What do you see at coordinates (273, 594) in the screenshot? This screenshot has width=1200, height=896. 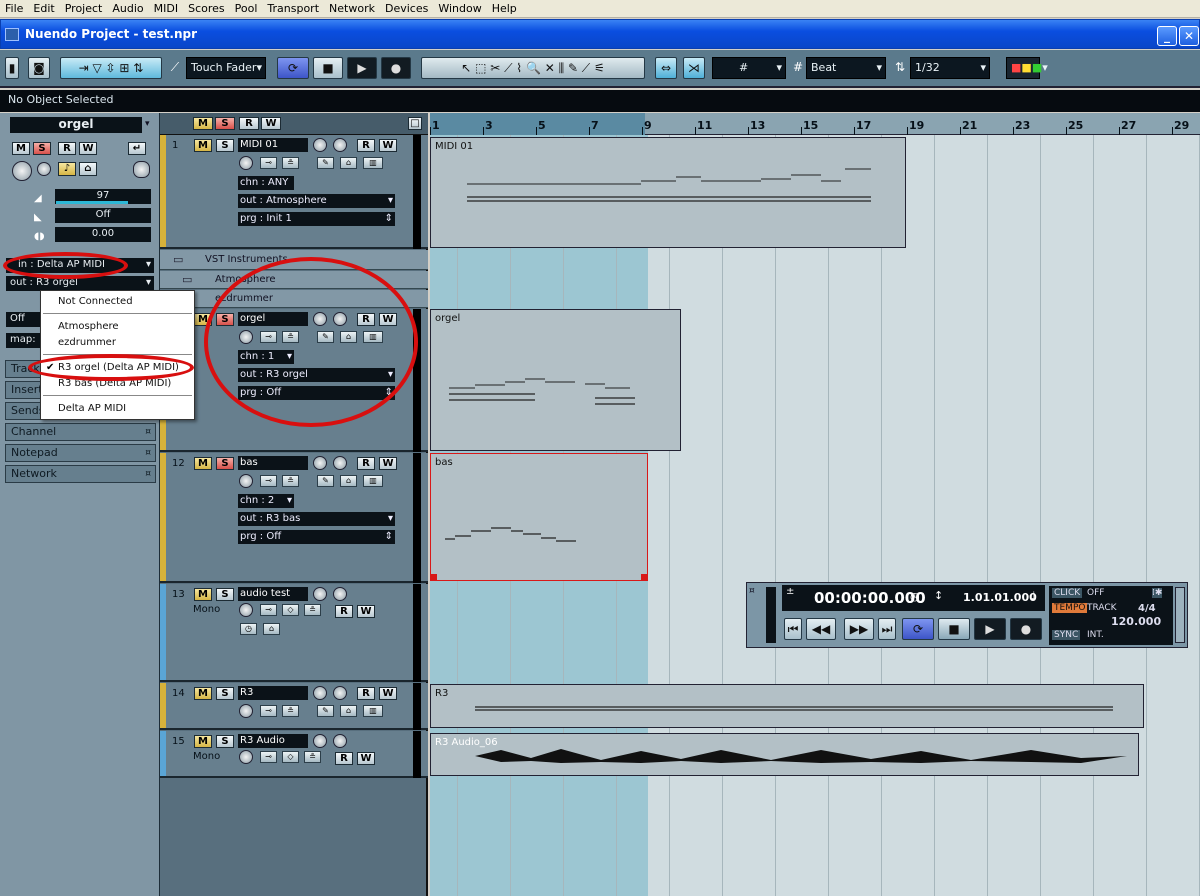 I see `track-name: audio test` at bounding box center [273, 594].